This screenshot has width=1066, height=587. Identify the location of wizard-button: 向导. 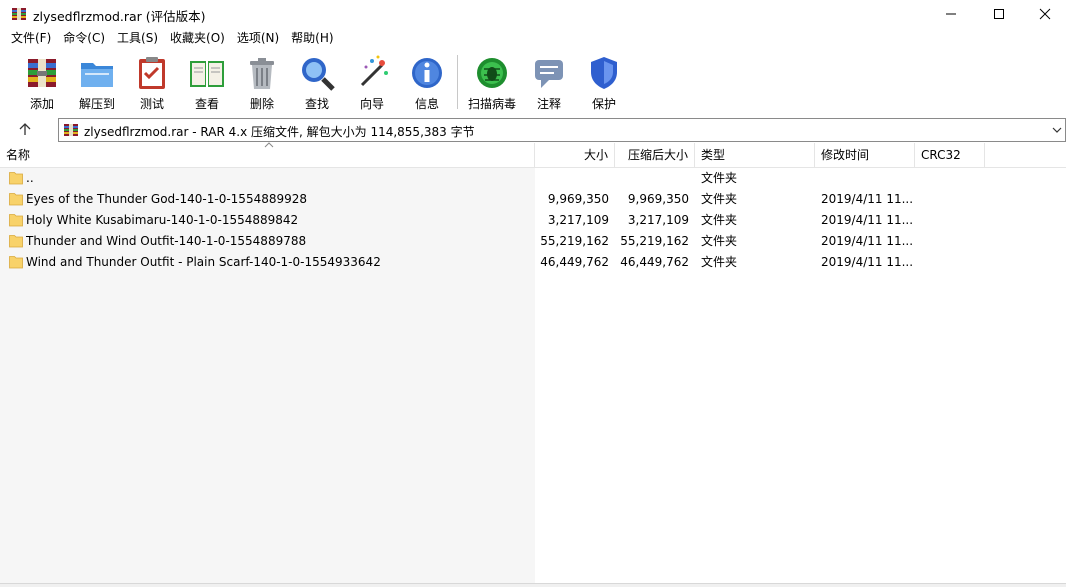
(372, 82).